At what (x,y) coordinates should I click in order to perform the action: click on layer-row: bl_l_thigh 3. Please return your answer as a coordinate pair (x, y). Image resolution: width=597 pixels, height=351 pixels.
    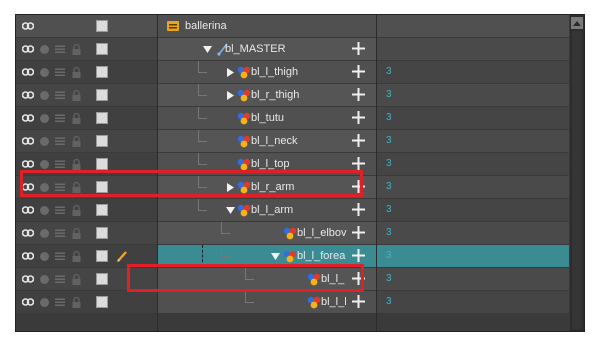
    Looking at the image, I should click on (292, 72).